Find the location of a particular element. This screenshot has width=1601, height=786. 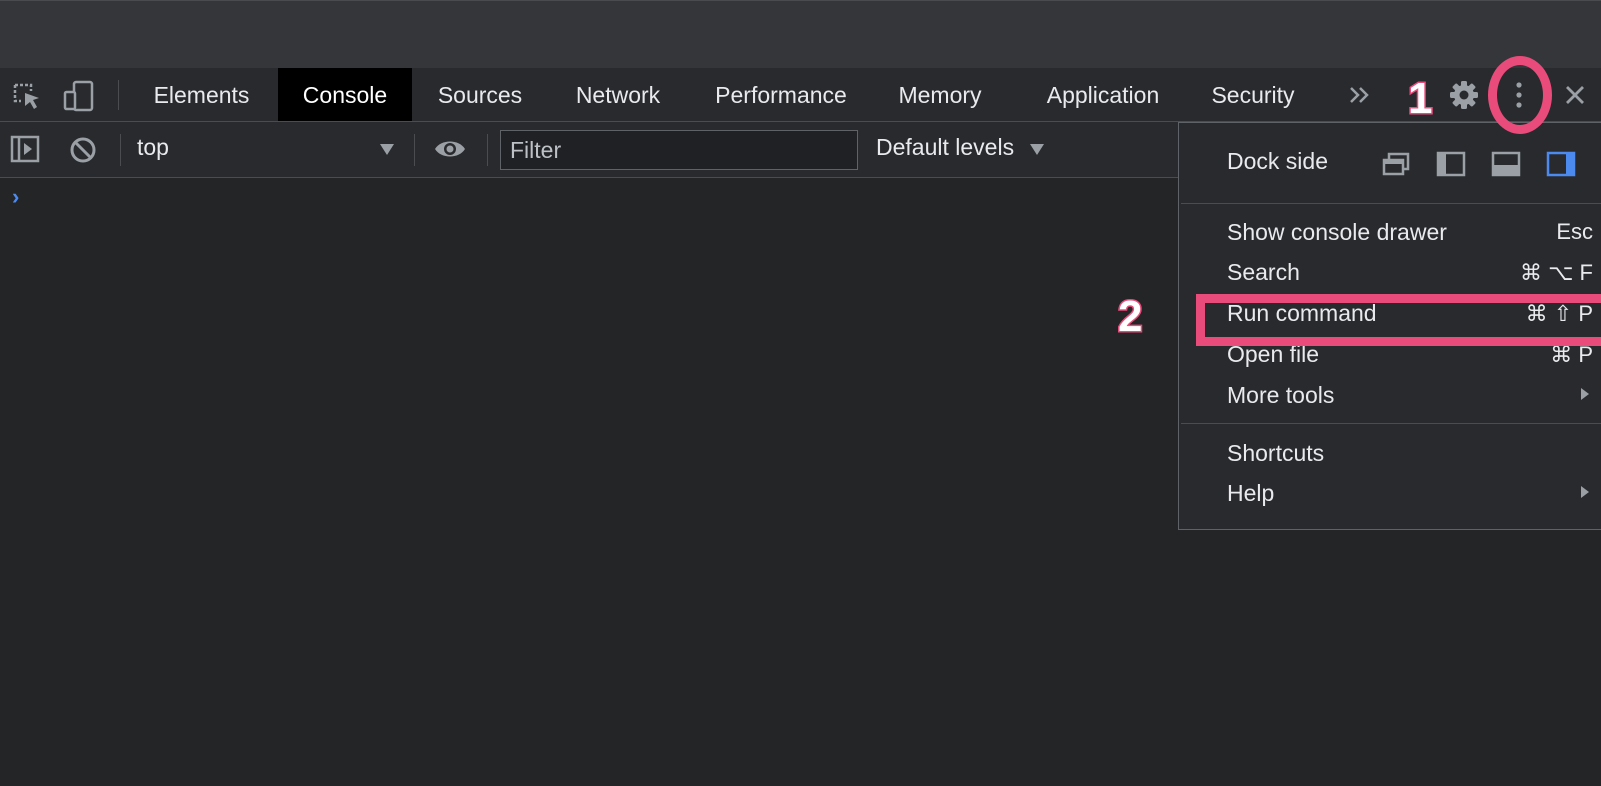

show-sidebar-icon is located at coordinates (25, 149).